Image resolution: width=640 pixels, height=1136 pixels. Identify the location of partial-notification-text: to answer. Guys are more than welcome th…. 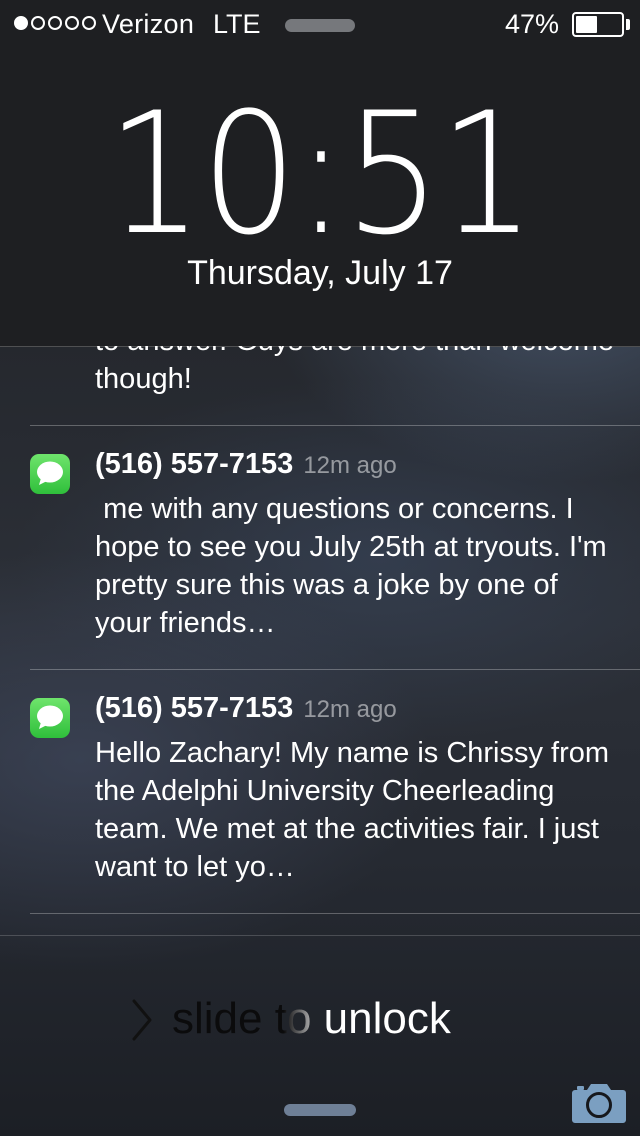
(355, 372).